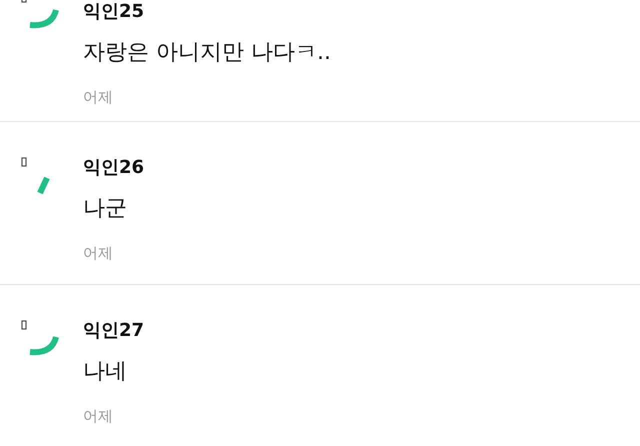 This screenshot has height=446, width=640. I want to click on comment-text: 자랑은 아니지만 나다ㅋ.., so click(207, 53).